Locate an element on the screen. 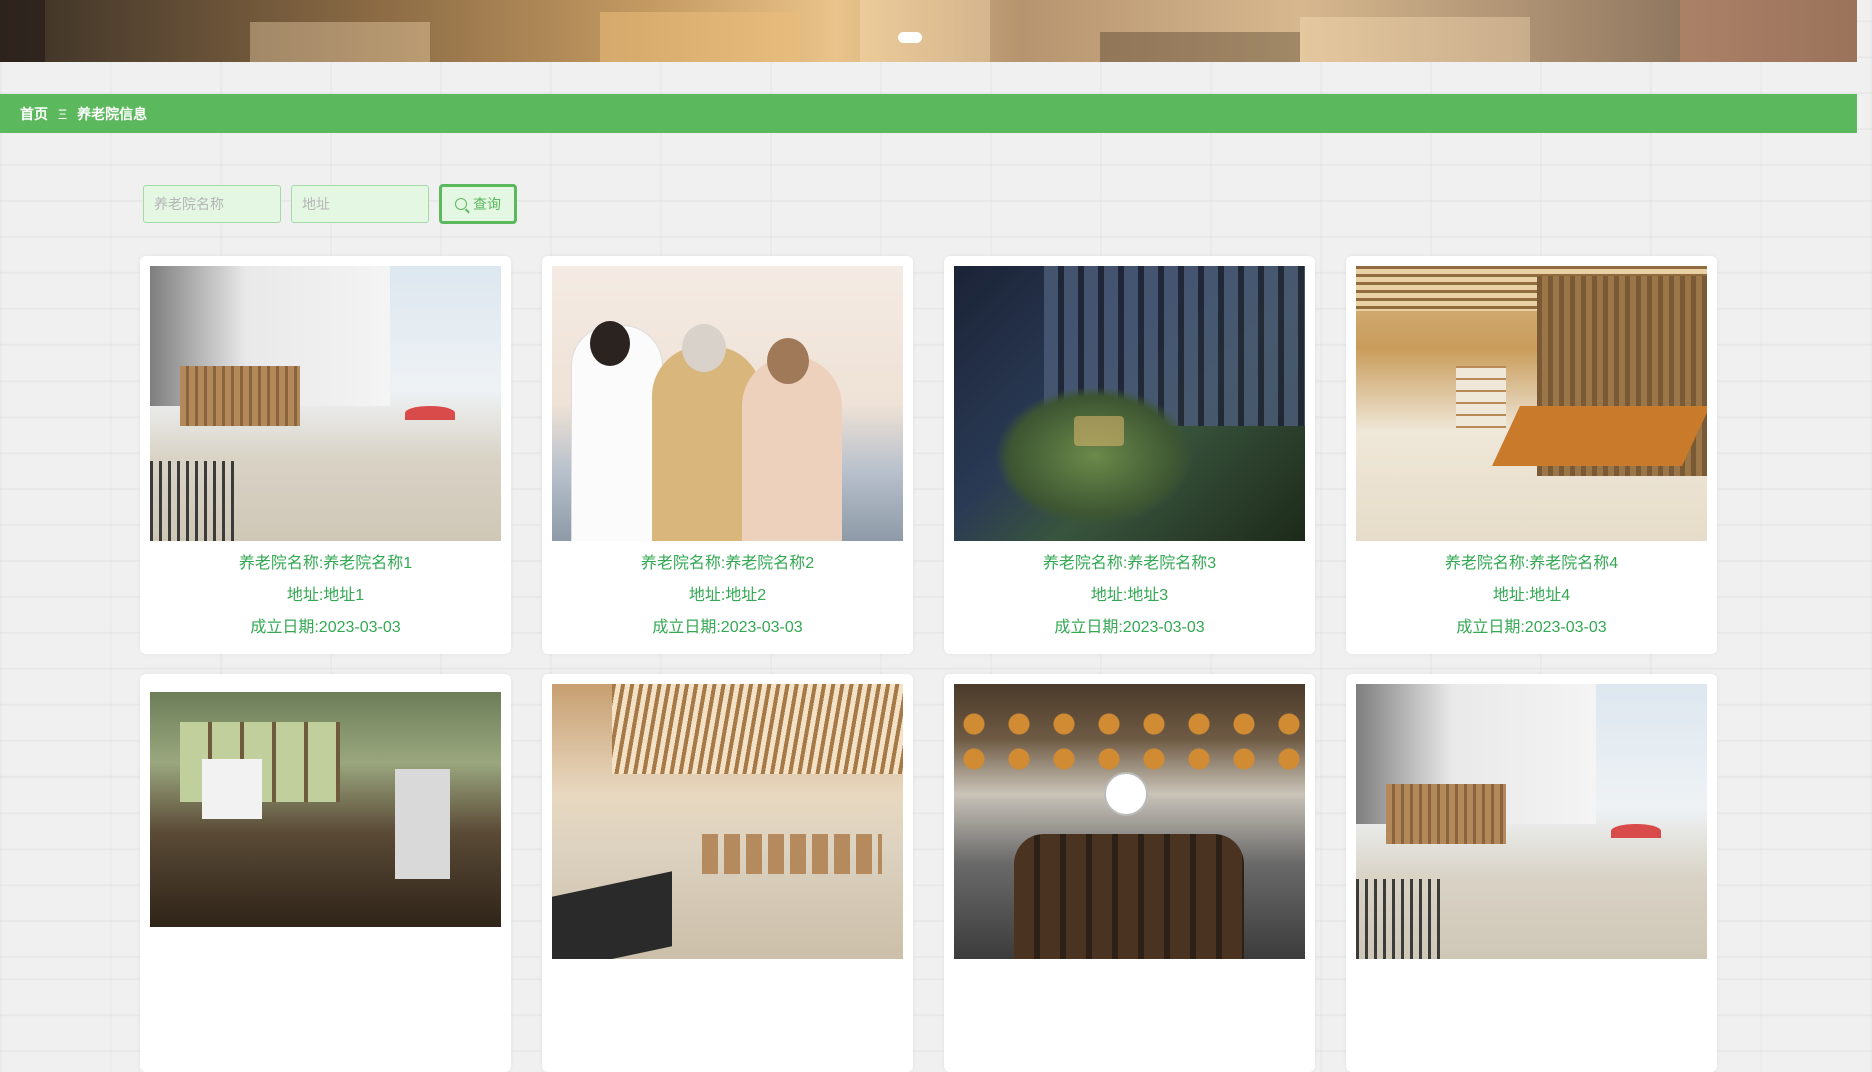 The height and width of the screenshot is (1072, 1872). nursing-home-card: 养老院名称:养老院名称3 地址:地址3 成立日期:2023-03-03 is located at coordinates (1129, 455).